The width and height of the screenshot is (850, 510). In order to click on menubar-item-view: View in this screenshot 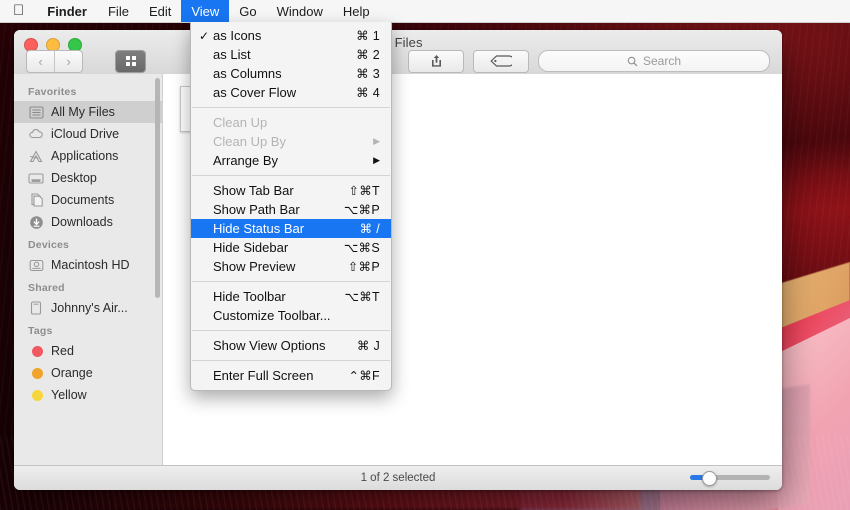, I will do `click(205, 11)`.